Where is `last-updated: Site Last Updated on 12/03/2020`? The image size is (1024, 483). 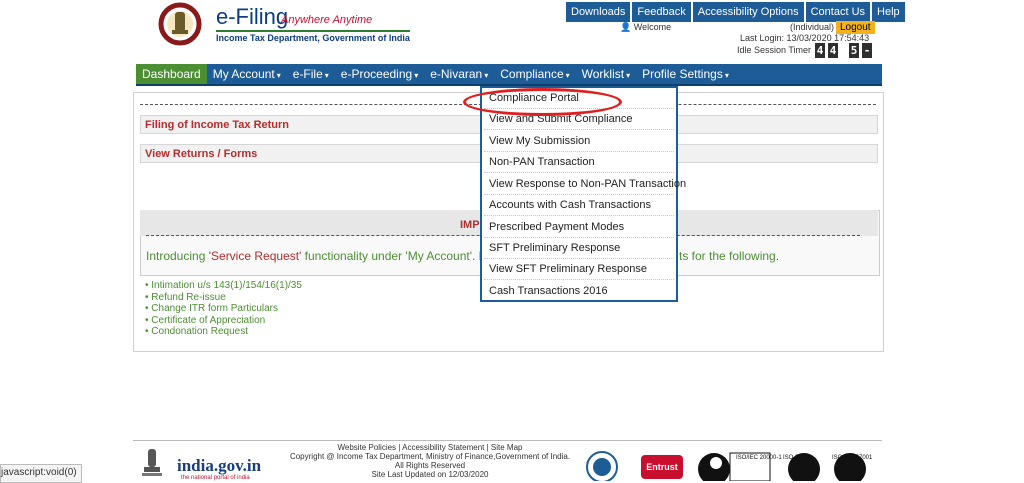 last-updated: Site Last Updated on 12/03/2020 is located at coordinates (430, 474).